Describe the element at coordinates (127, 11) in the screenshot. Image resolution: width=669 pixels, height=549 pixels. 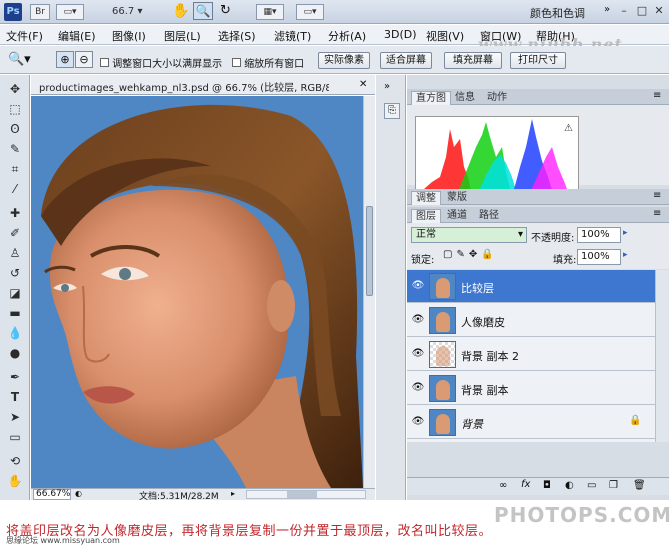
I see `zoom-level: 66.7 ▾` at that location.